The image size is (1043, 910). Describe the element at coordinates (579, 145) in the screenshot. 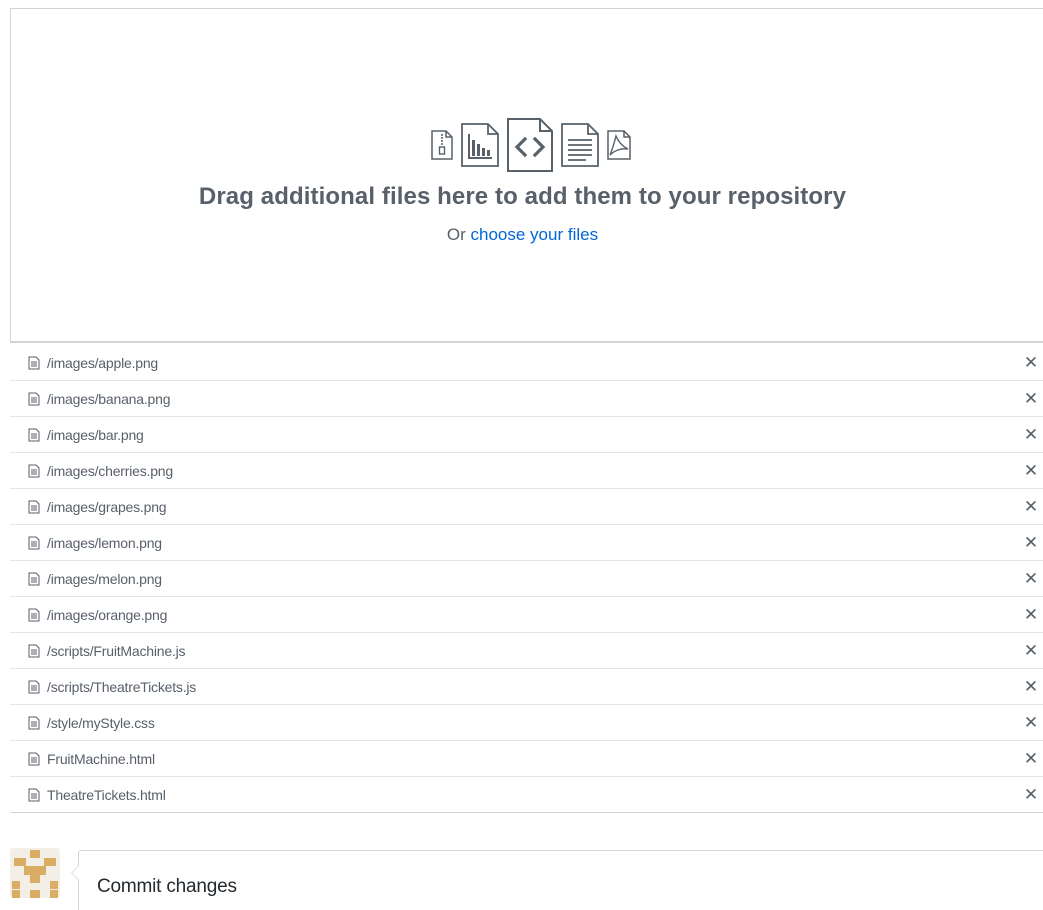

I see `text-file-icon` at that location.